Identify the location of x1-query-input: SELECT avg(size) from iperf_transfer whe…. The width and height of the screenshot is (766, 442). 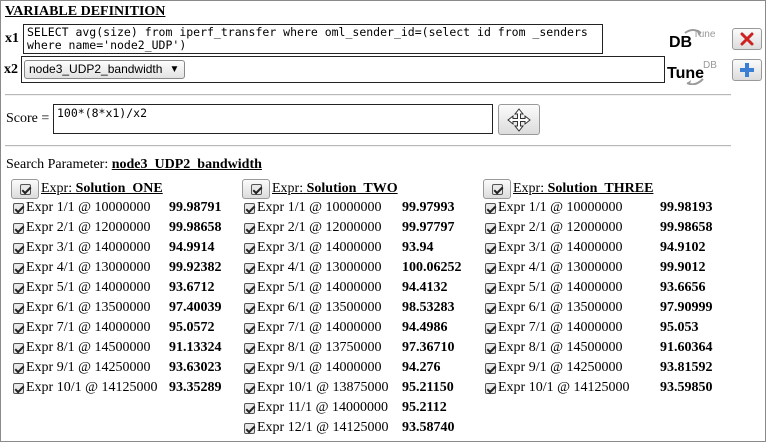
(313, 39).